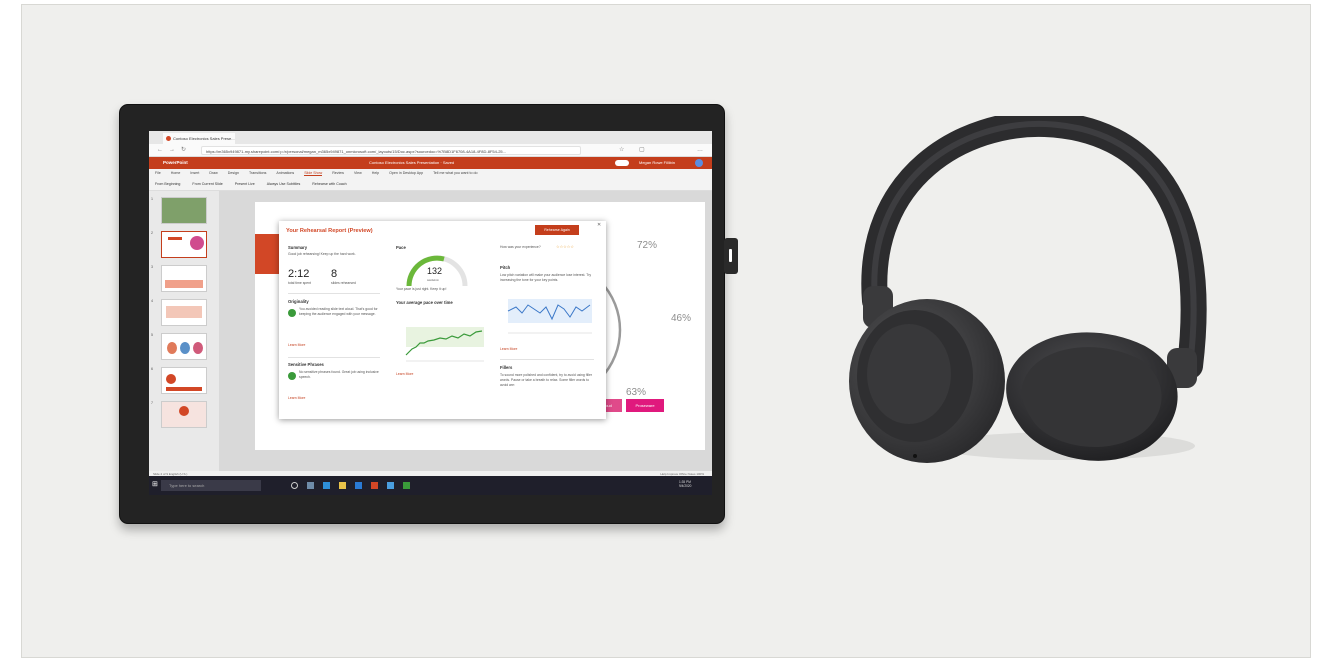 The width and height of the screenshot is (1332, 658). I want to click on originality-heading: Originality, so click(298, 301).